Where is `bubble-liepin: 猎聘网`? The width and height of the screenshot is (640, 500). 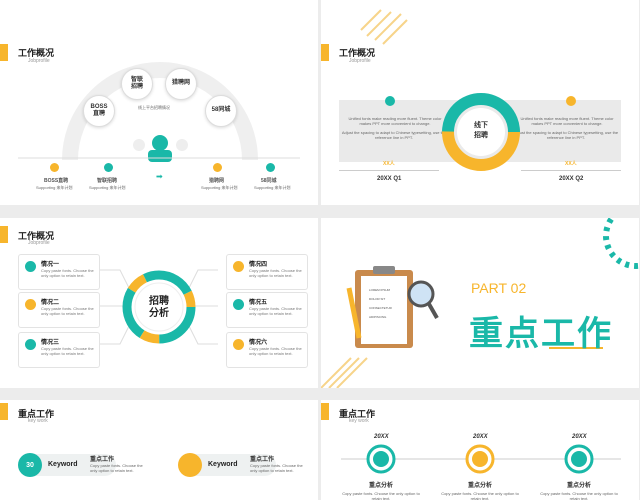
bubble-liepin: 猎聘网 is located at coordinates (181, 84).